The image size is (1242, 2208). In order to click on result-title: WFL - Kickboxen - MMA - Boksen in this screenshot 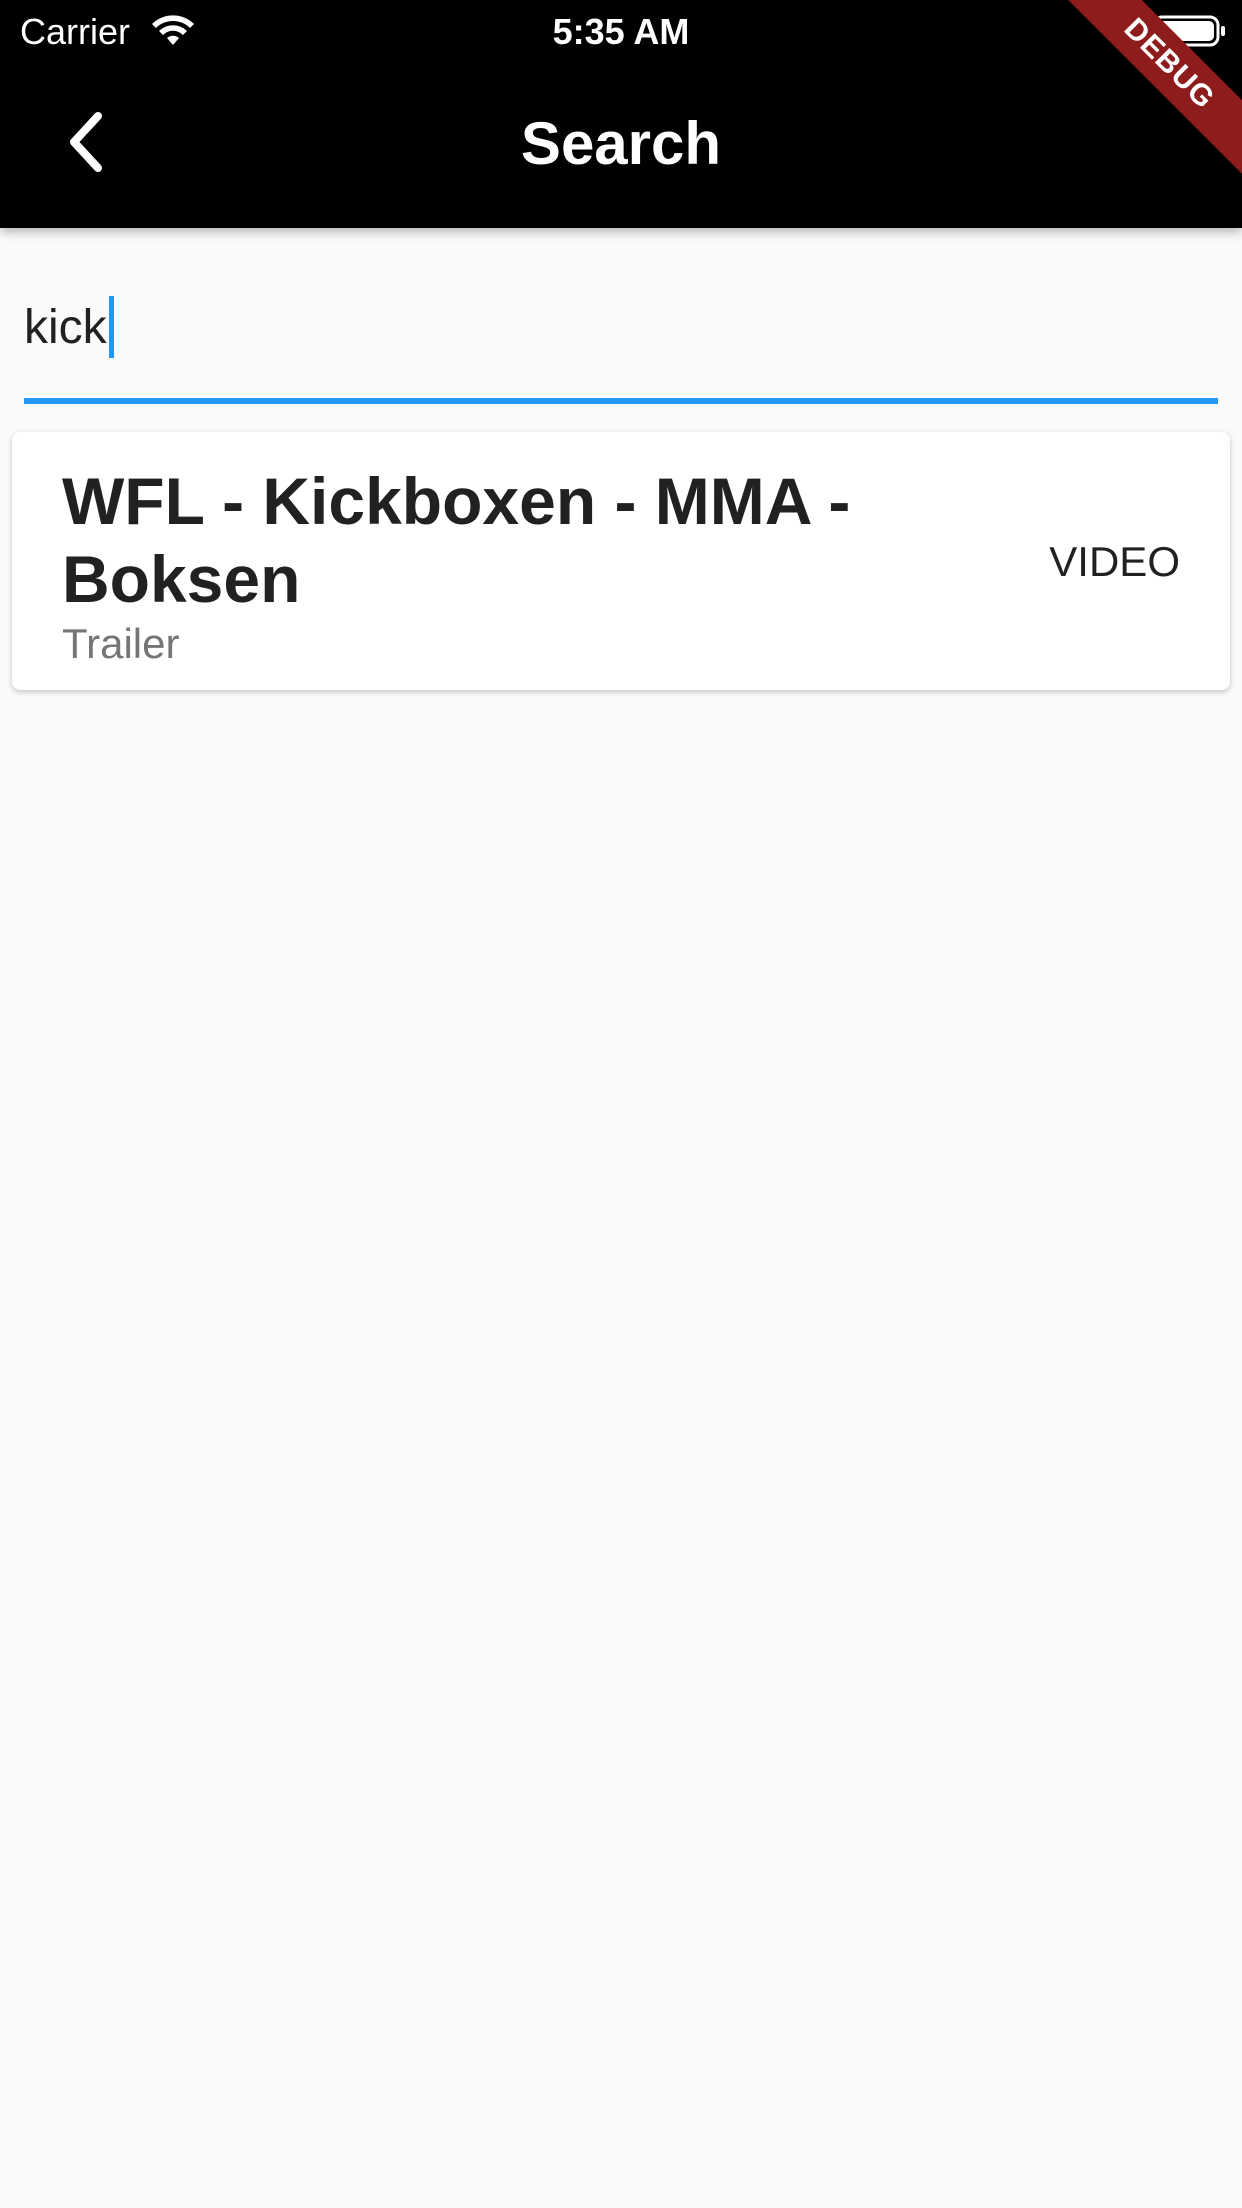, I will do `click(456, 540)`.